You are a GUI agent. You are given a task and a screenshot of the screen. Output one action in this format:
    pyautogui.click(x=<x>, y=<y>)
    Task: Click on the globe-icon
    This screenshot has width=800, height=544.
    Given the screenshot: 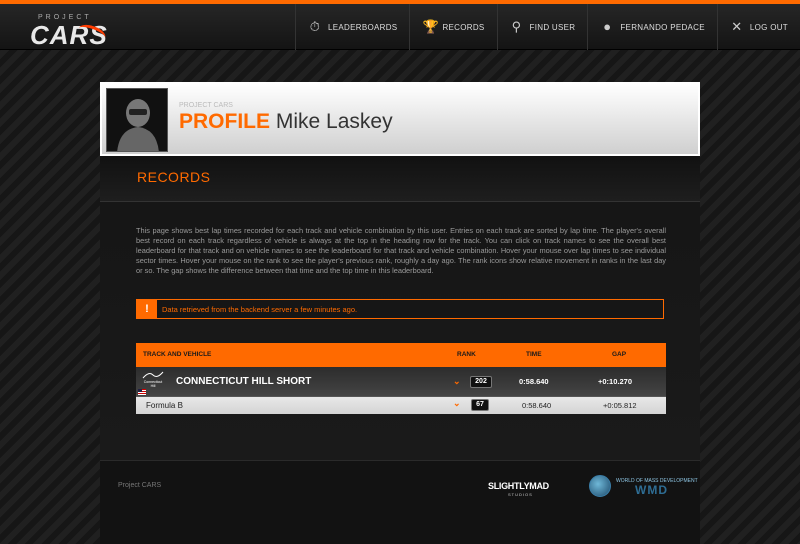 What is the action you would take?
    pyautogui.click(x=600, y=486)
    